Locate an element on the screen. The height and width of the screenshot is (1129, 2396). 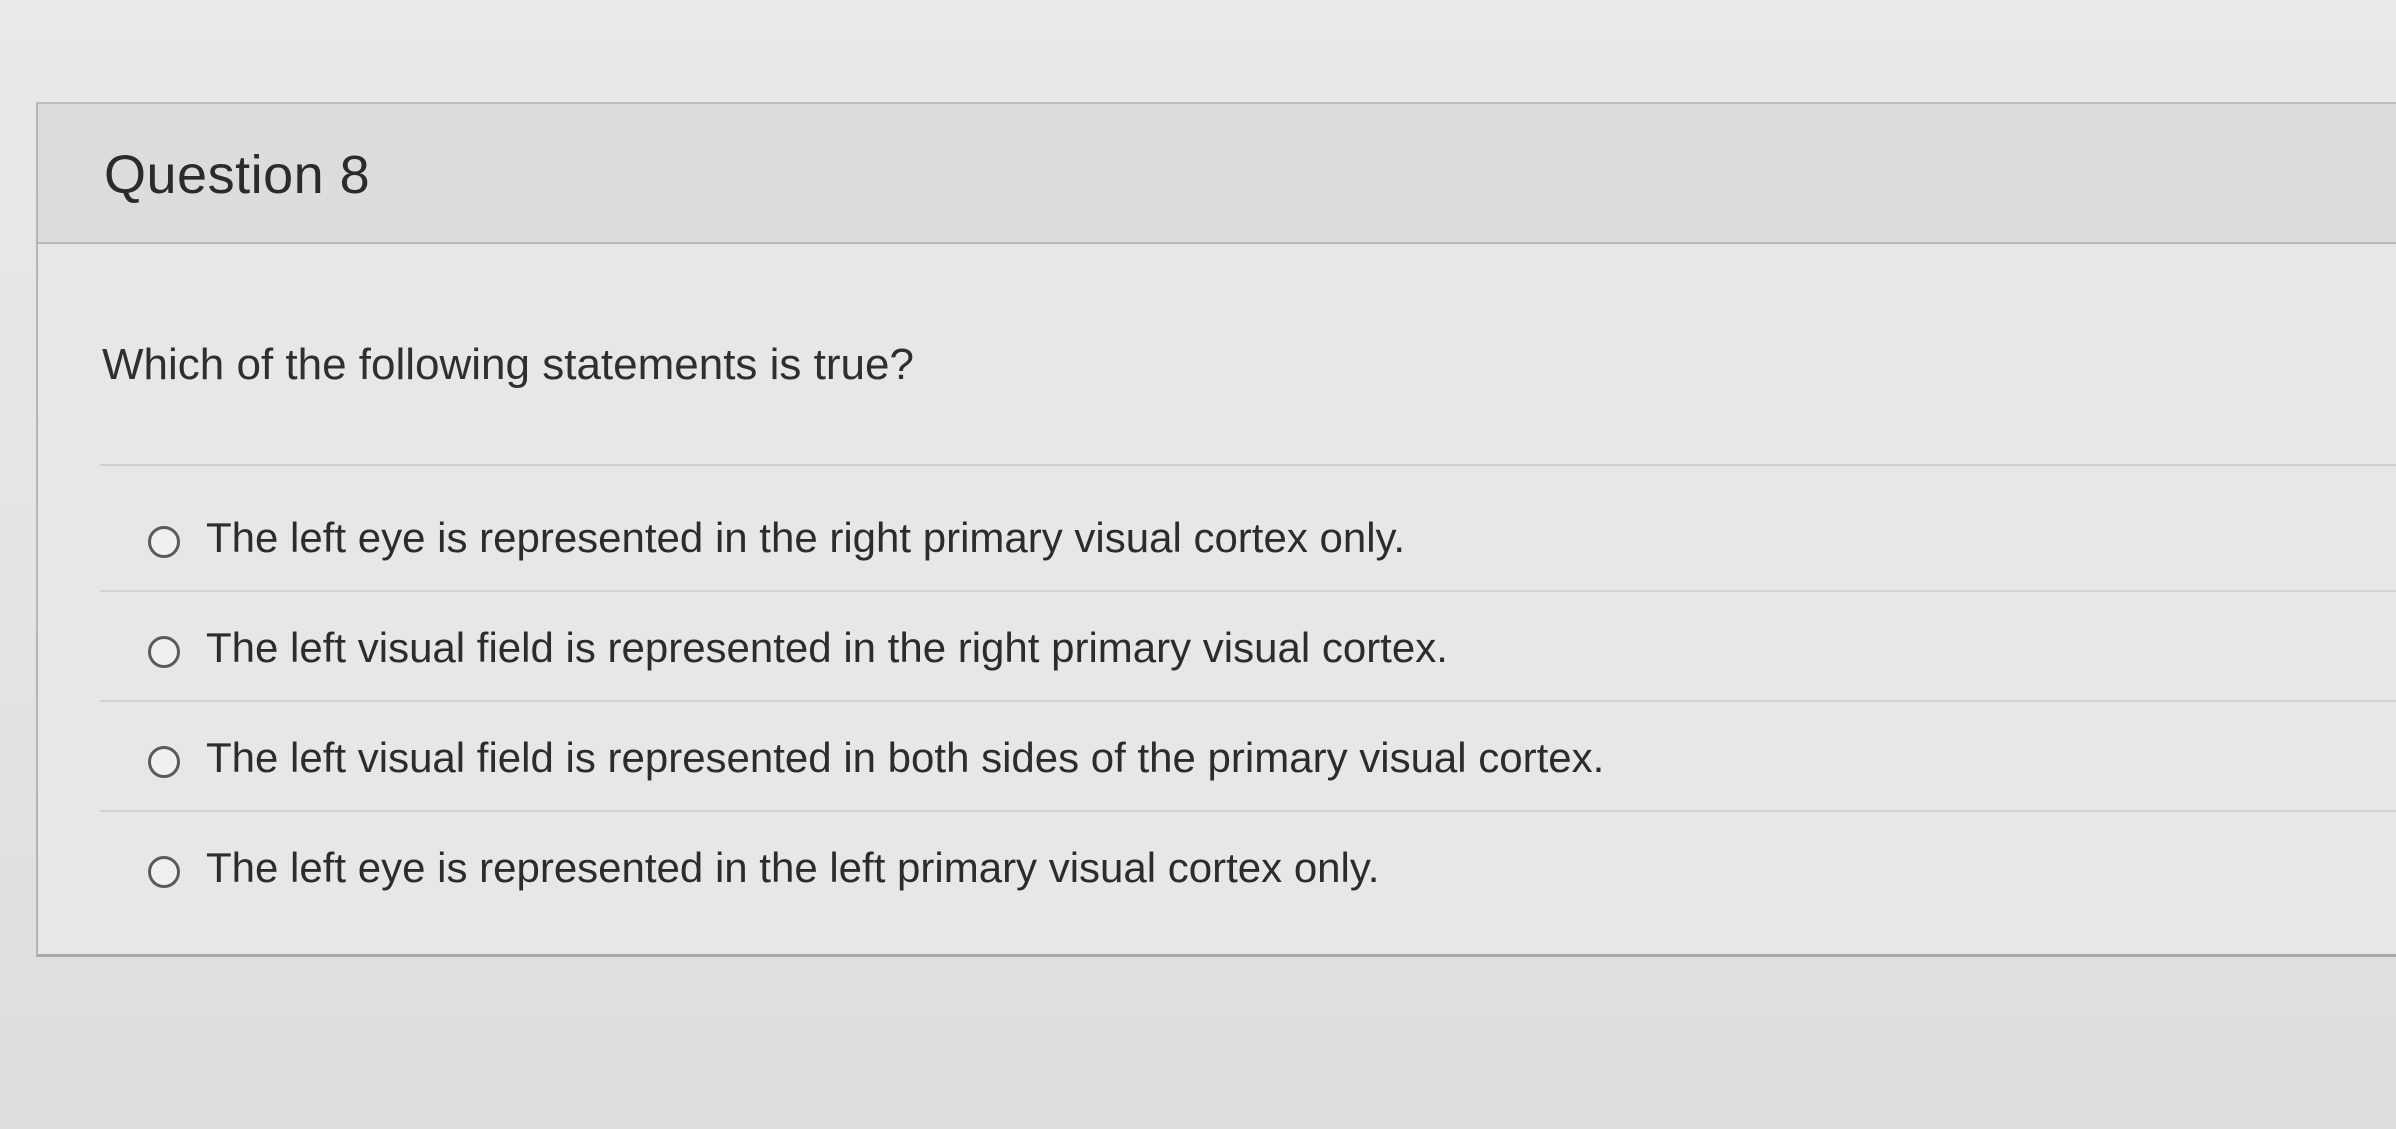
prompt-divider is located at coordinates (1248, 465).